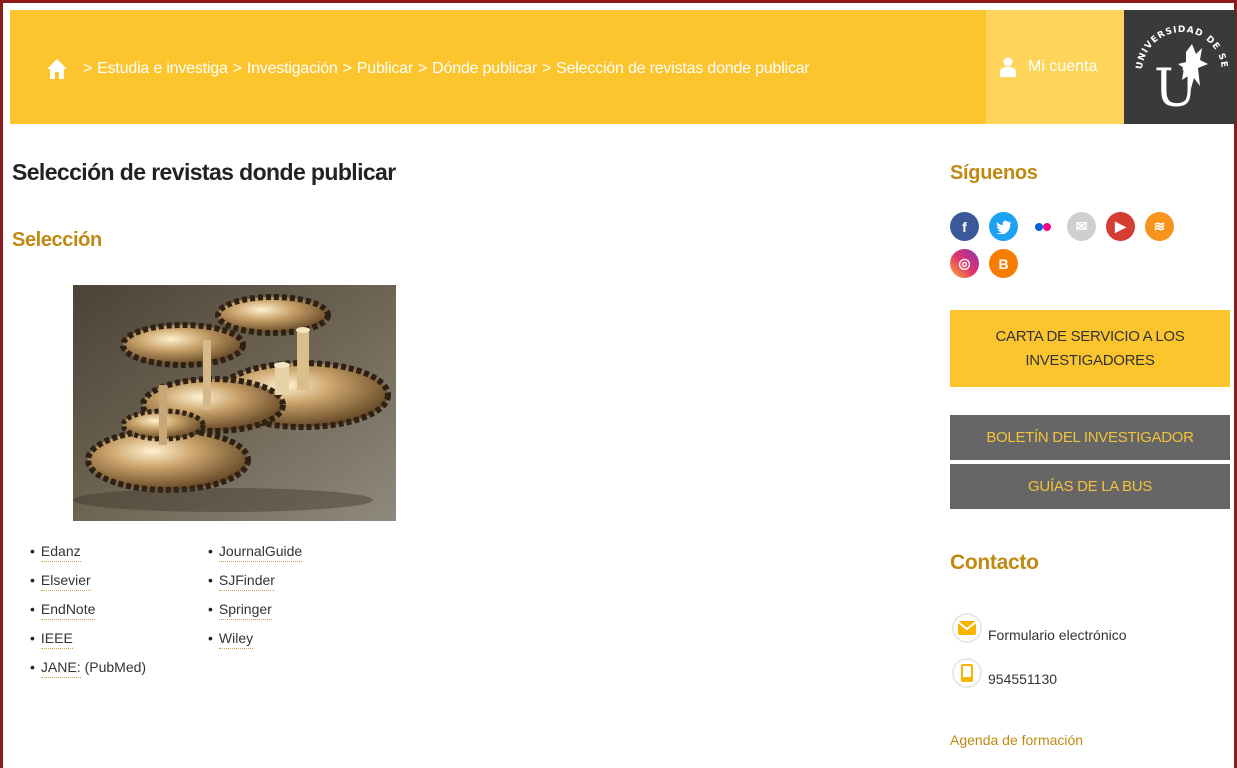 This screenshot has height=768, width=1237. What do you see at coordinates (1008, 67) in the screenshot?
I see `user-icon` at bounding box center [1008, 67].